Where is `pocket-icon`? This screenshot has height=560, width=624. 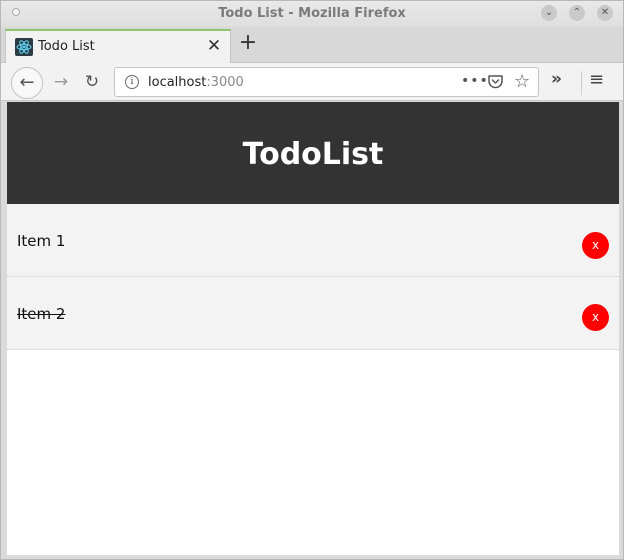
pocket-icon is located at coordinates (495, 82).